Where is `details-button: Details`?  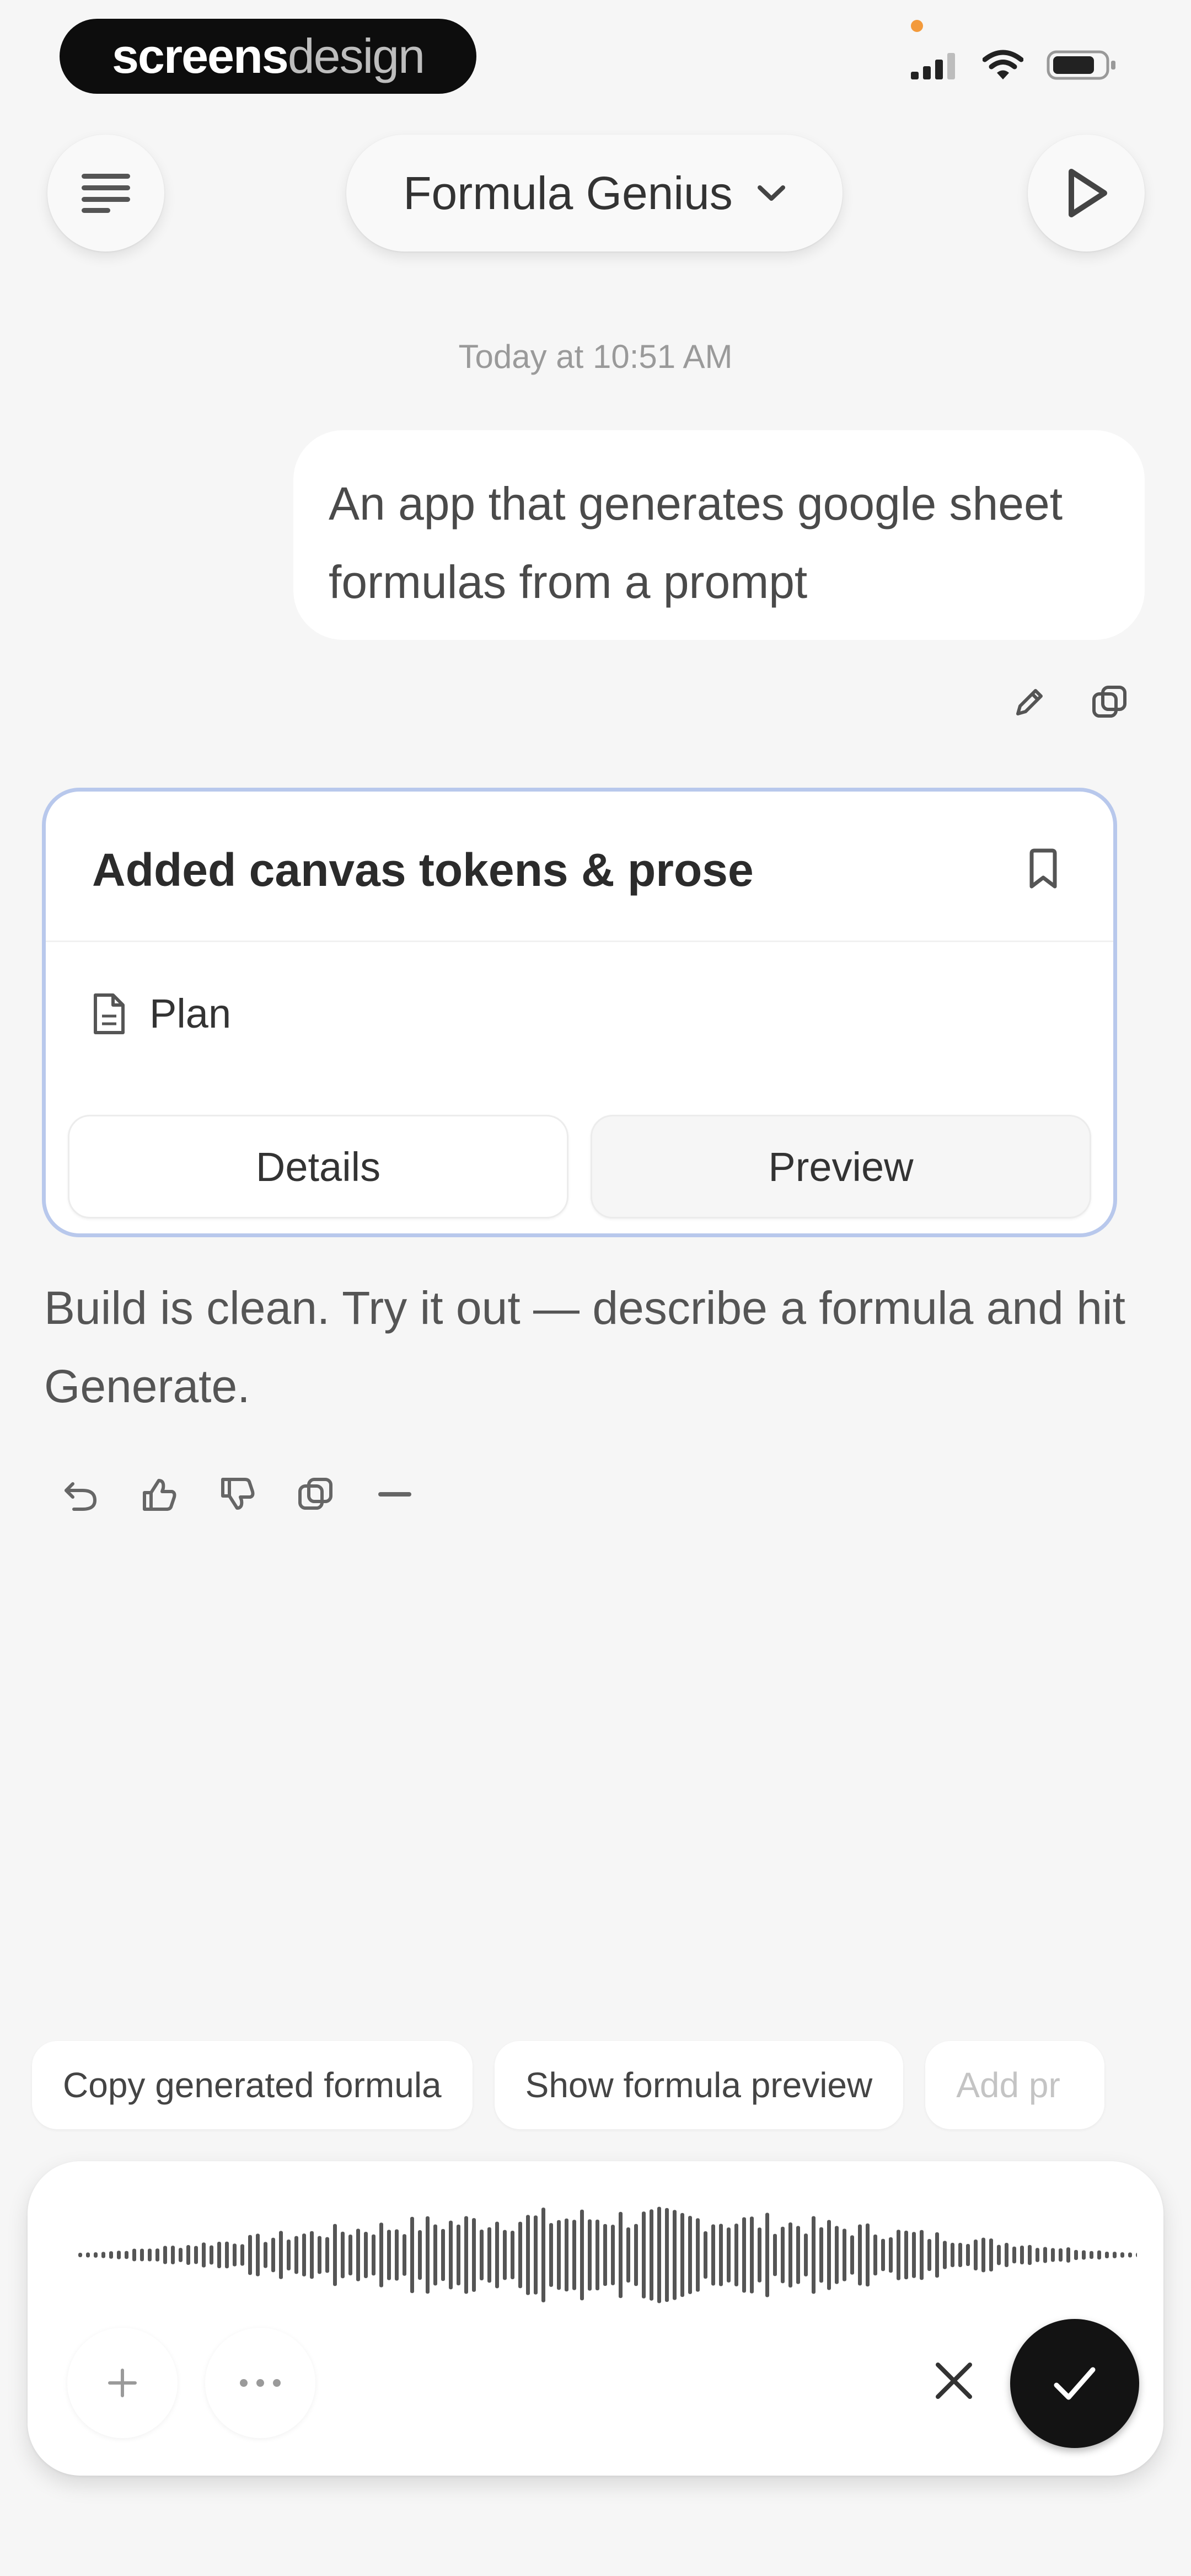 details-button: Details is located at coordinates (318, 1166).